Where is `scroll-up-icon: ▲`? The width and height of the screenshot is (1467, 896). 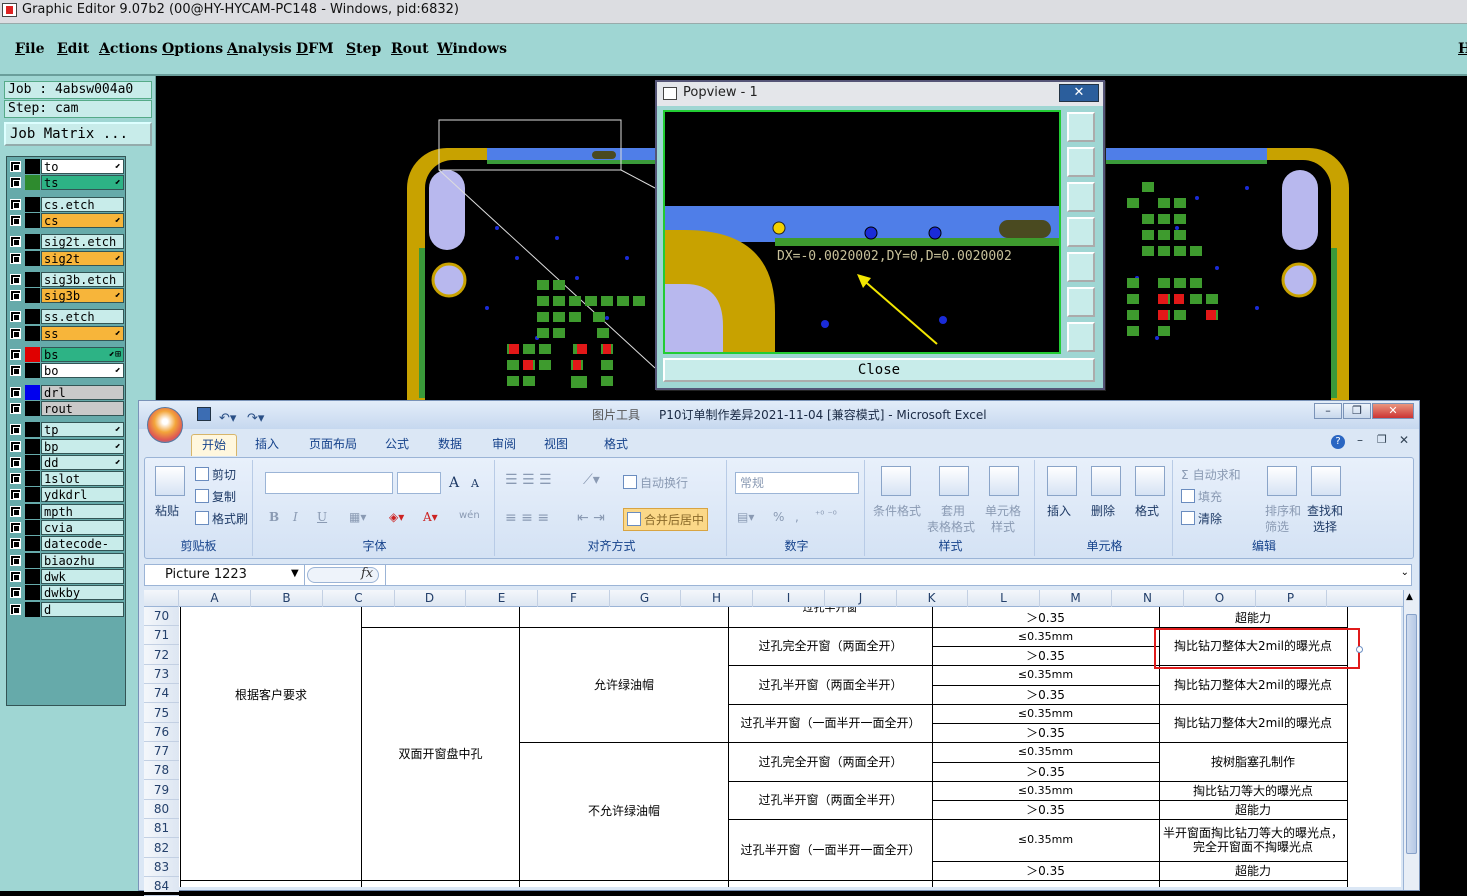 scroll-up-icon: ▲ is located at coordinates (1409, 597).